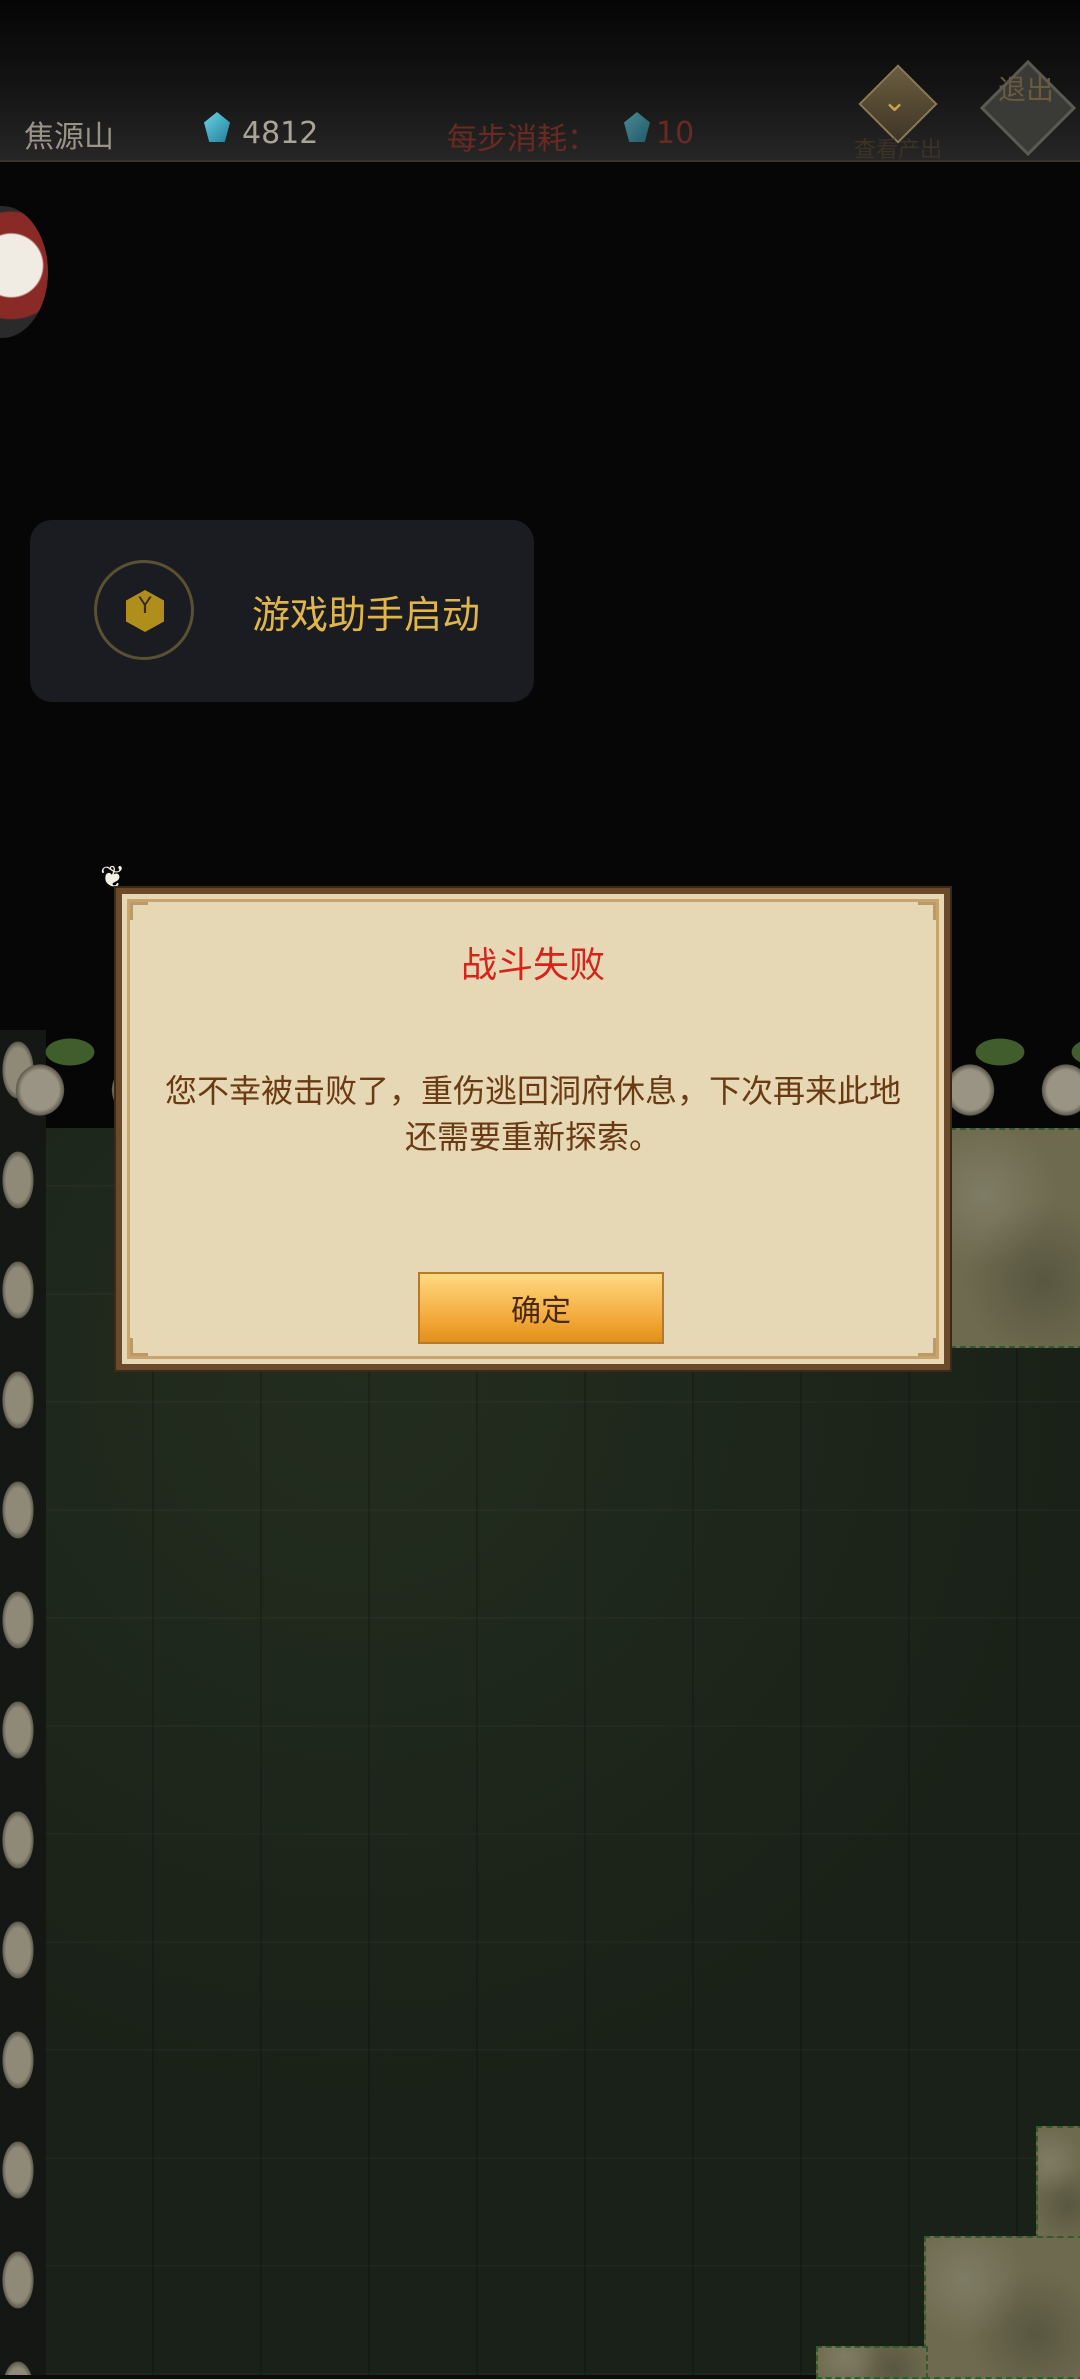  What do you see at coordinates (23, 1702) in the screenshot?
I see `map-rock-wall` at bounding box center [23, 1702].